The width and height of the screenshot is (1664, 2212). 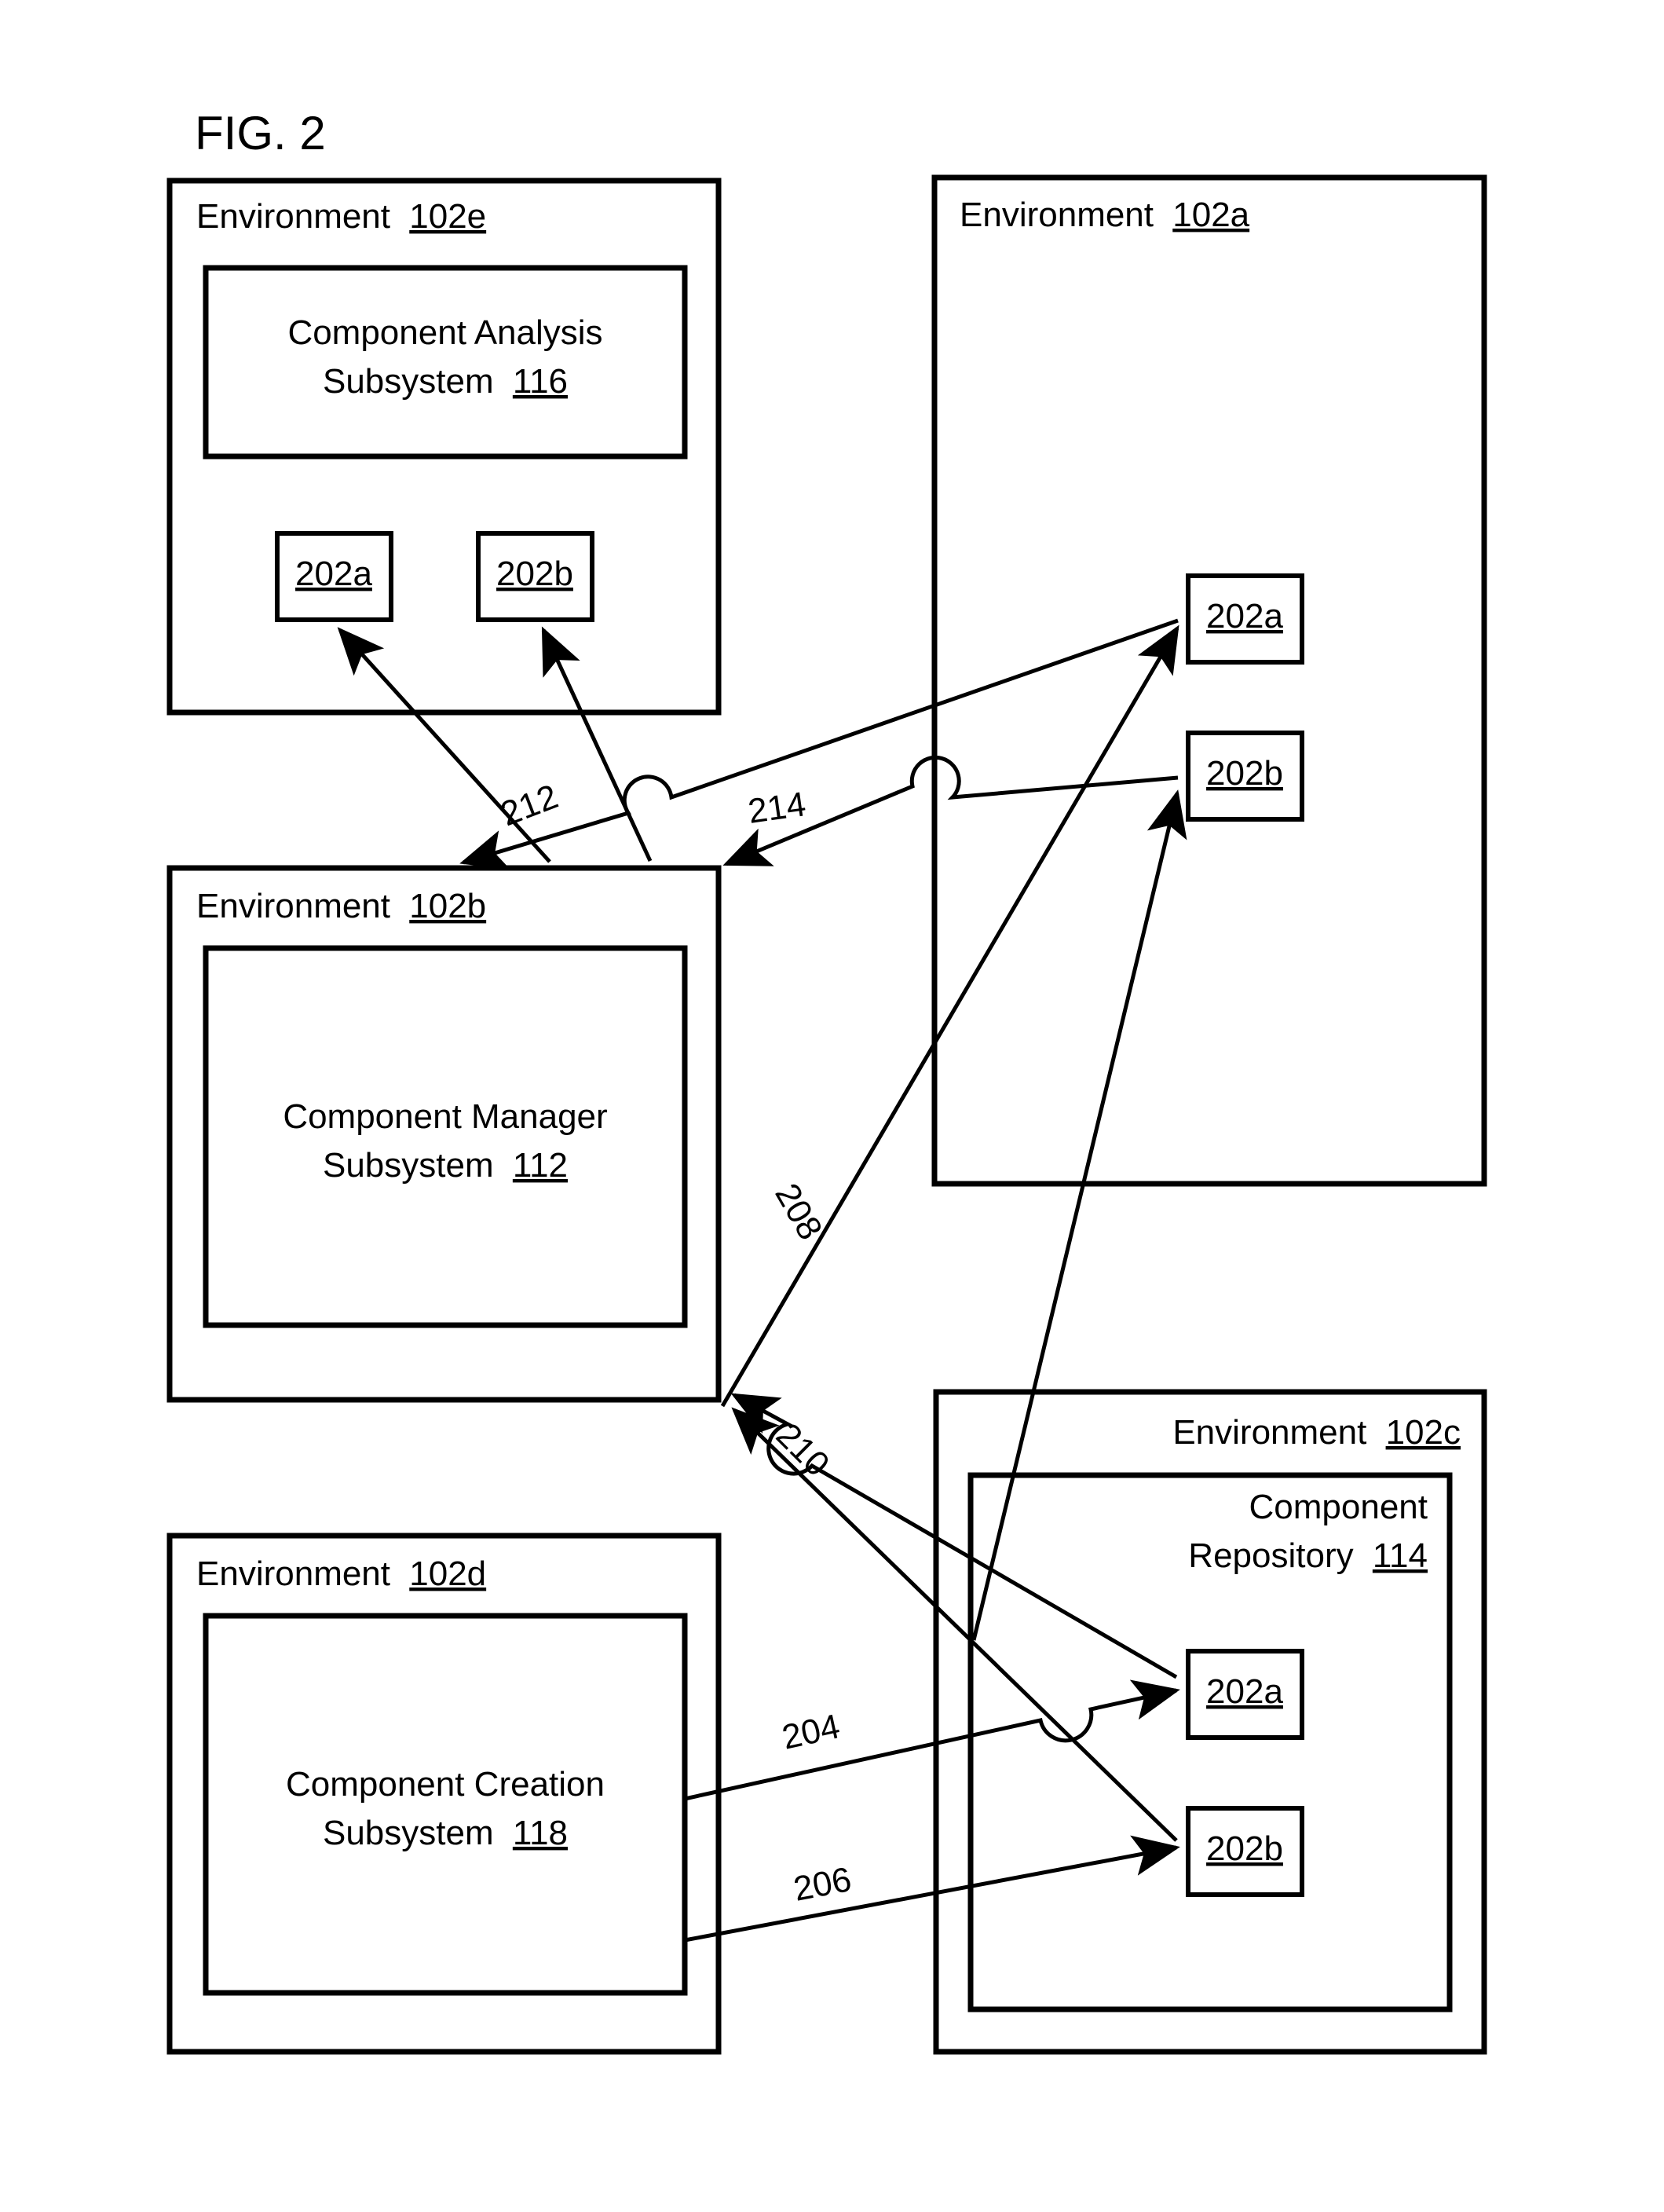 I want to click on component-202a-in-102c-label: 202a, so click(x=1244, y=1692).